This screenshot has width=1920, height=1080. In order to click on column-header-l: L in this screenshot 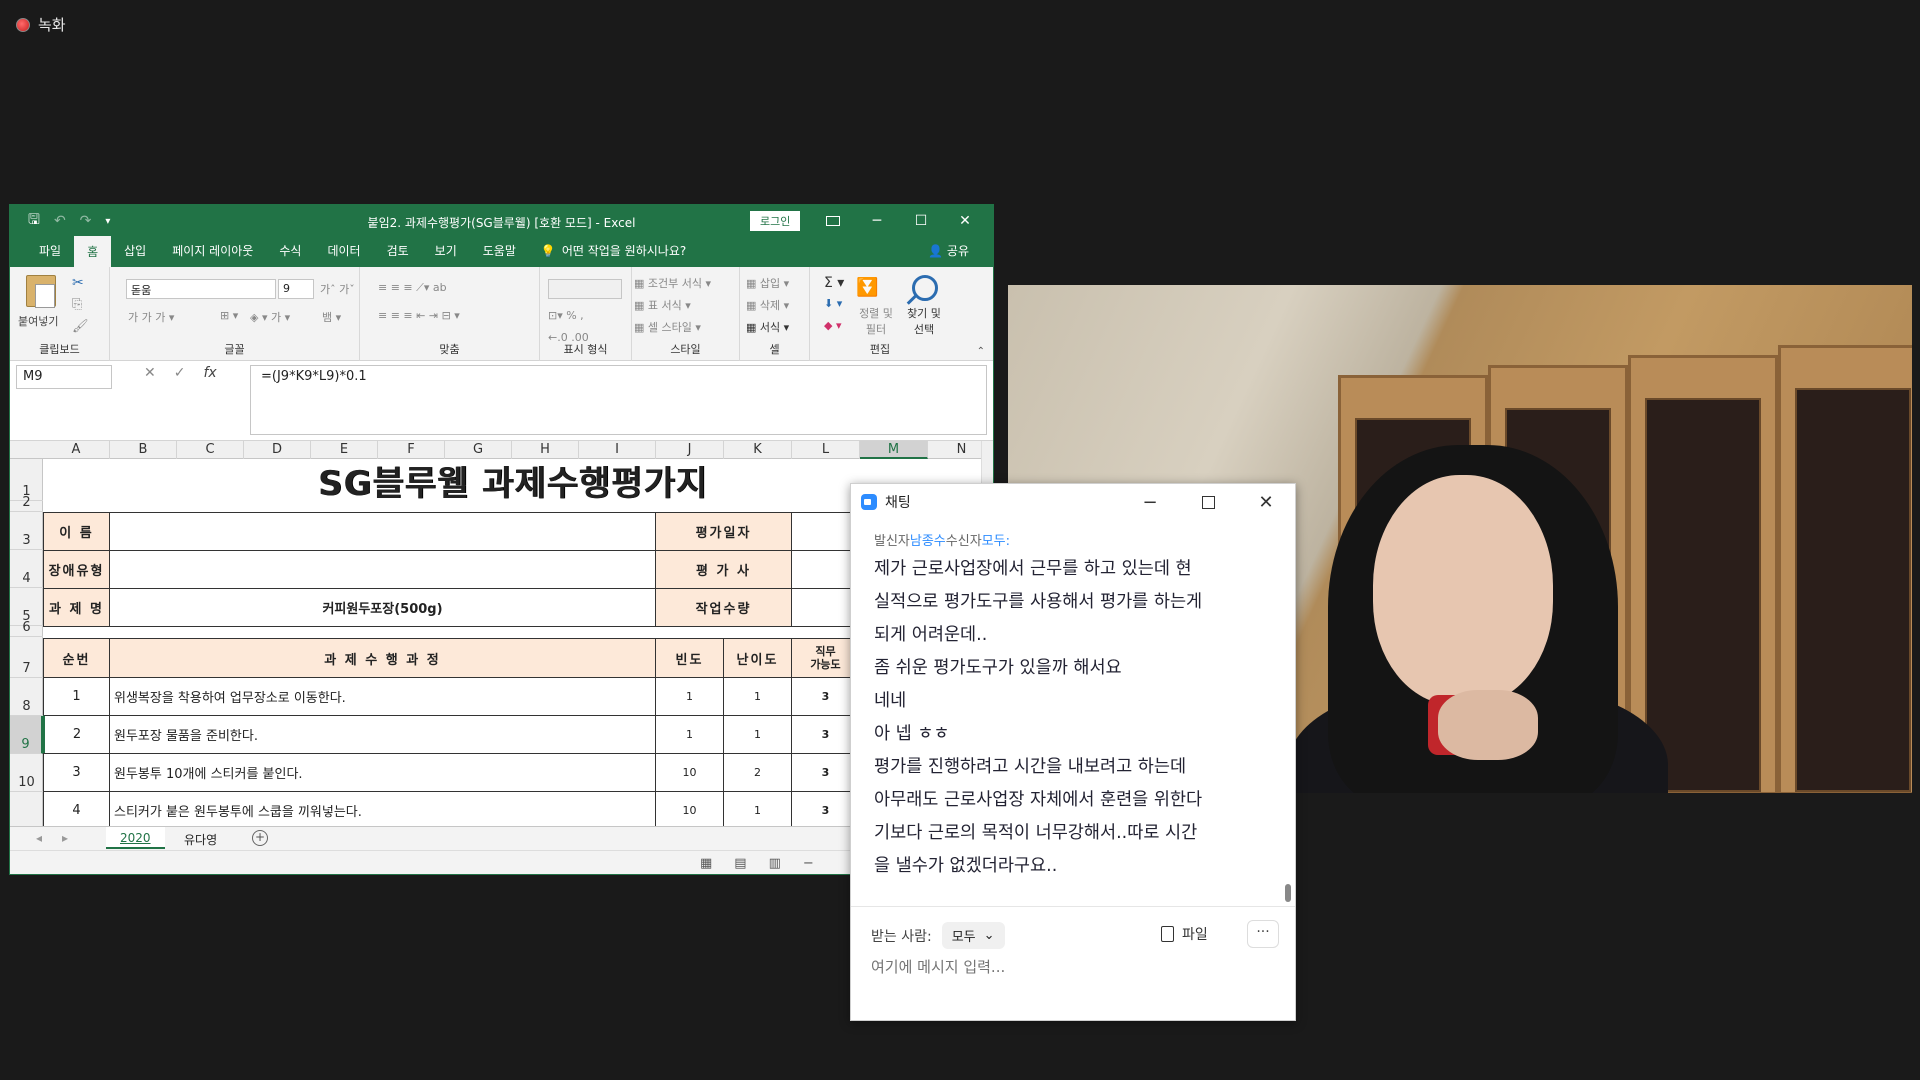, I will do `click(826, 450)`.